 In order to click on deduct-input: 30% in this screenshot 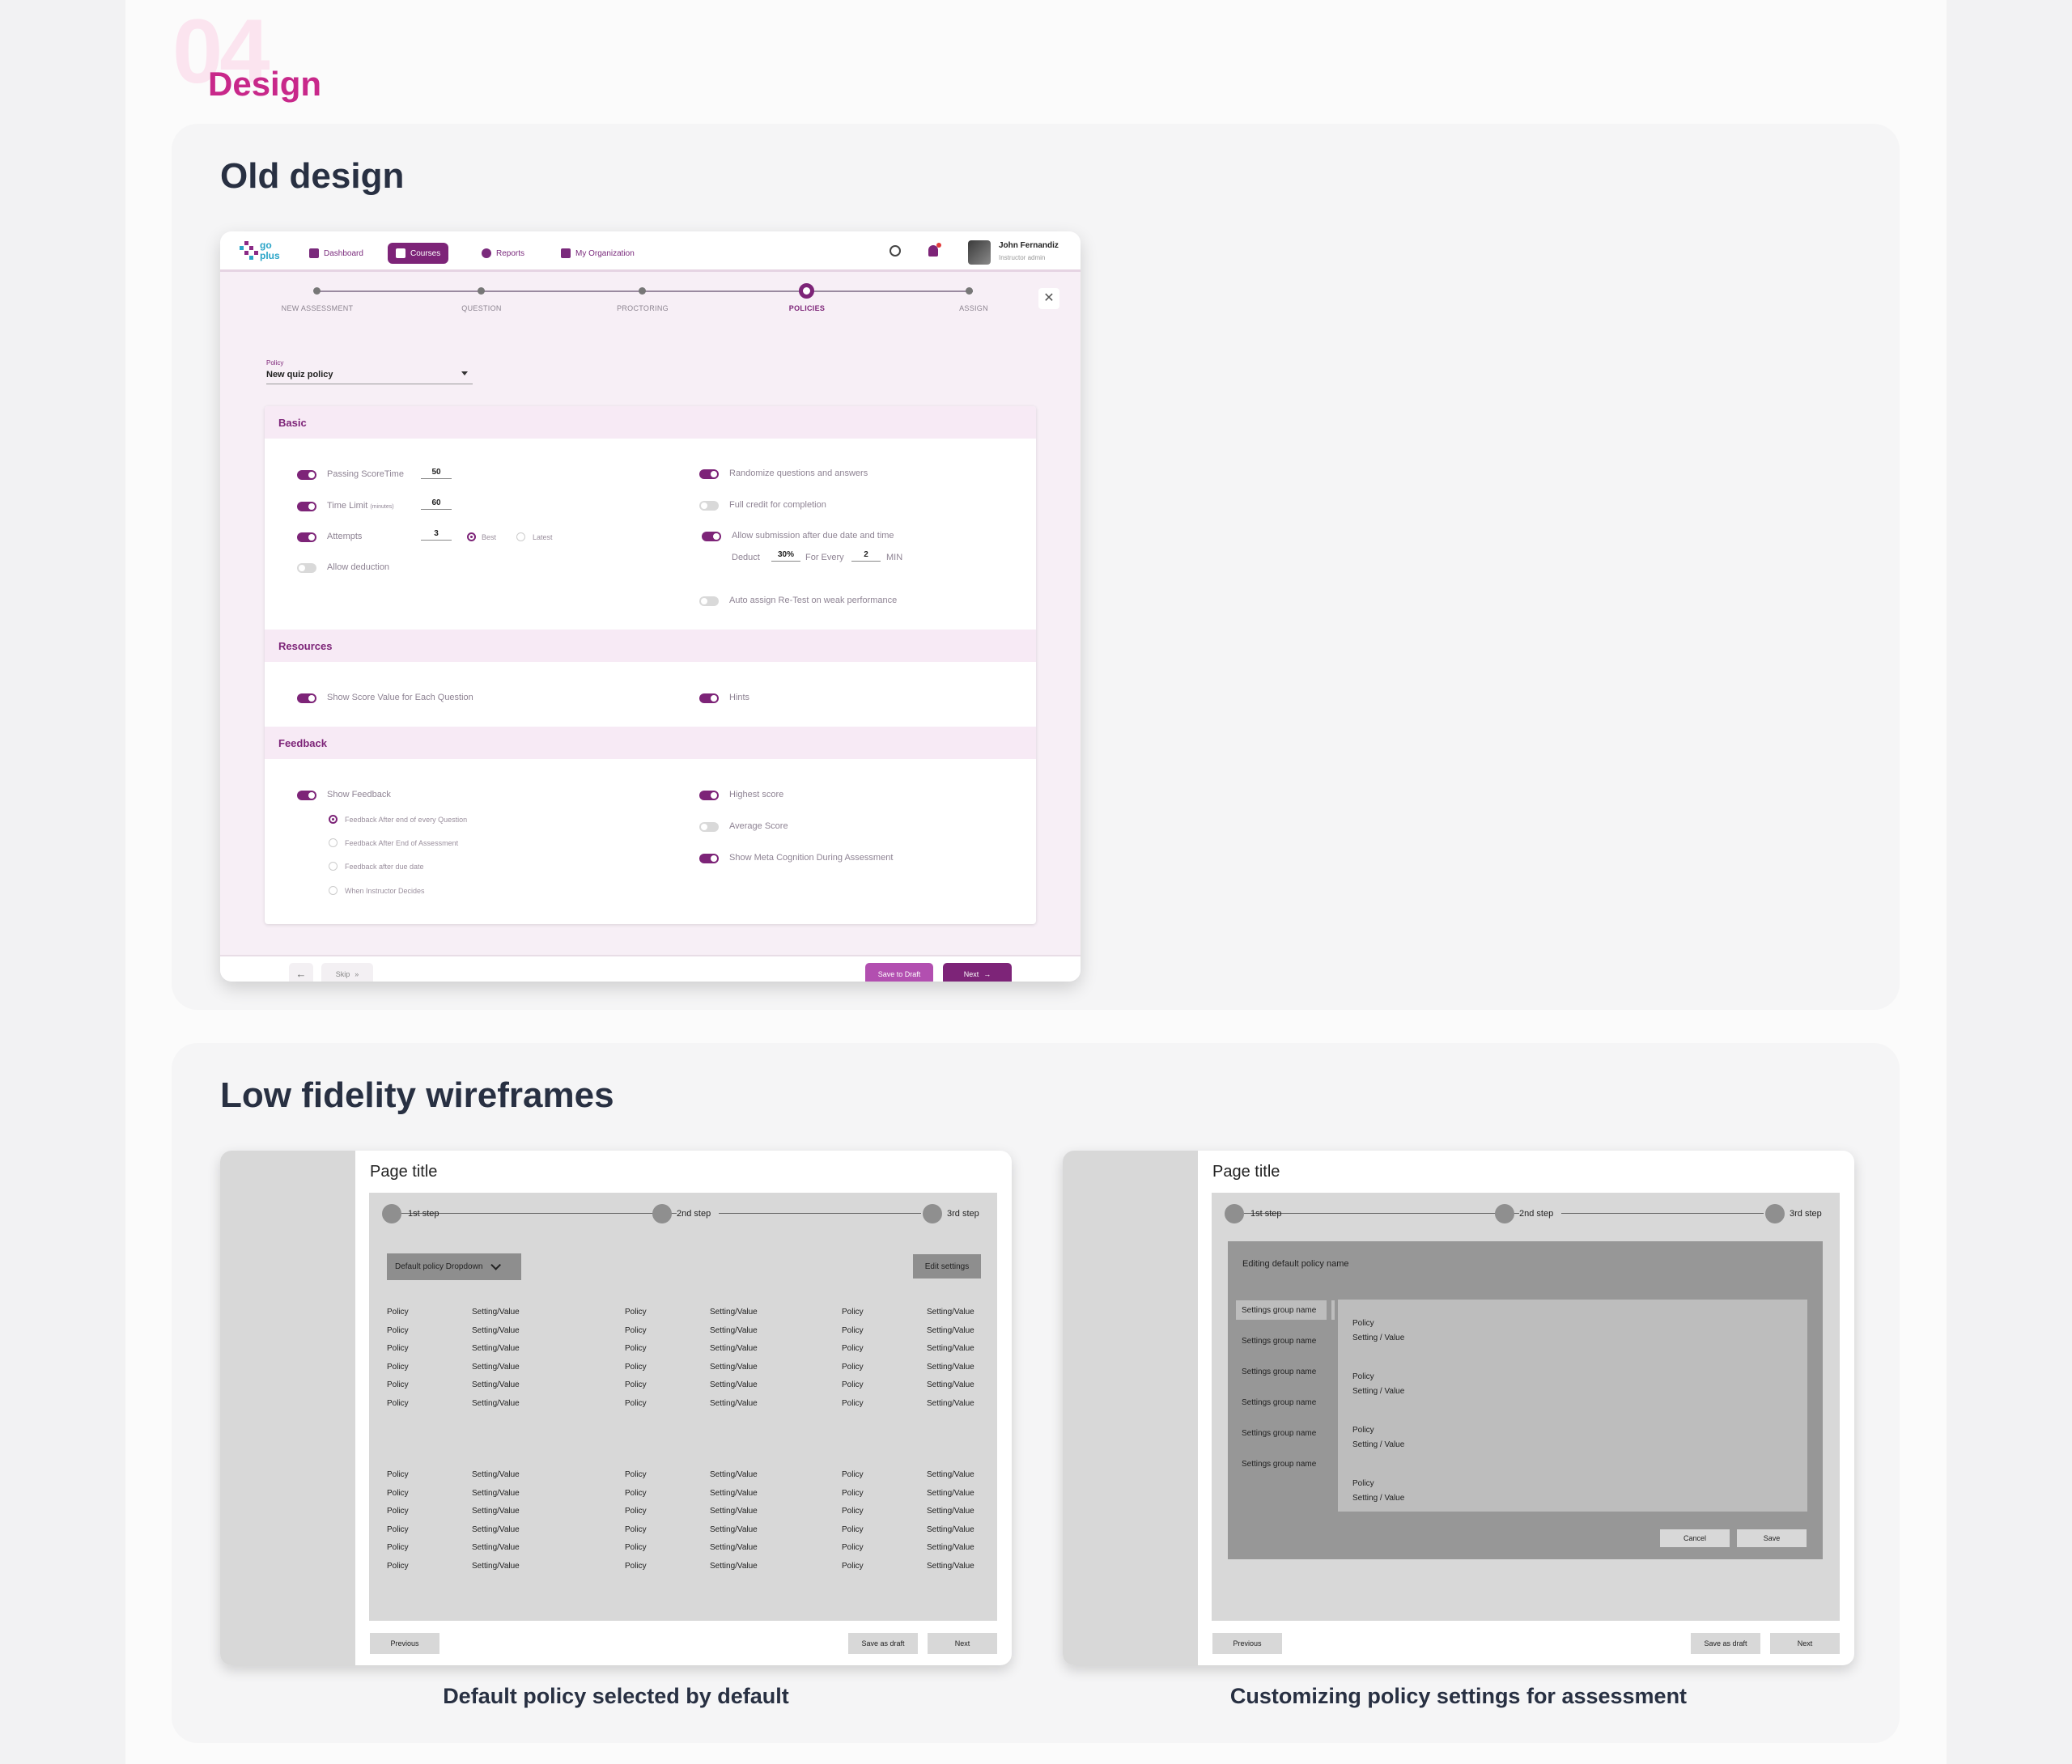, I will do `click(785, 556)`.